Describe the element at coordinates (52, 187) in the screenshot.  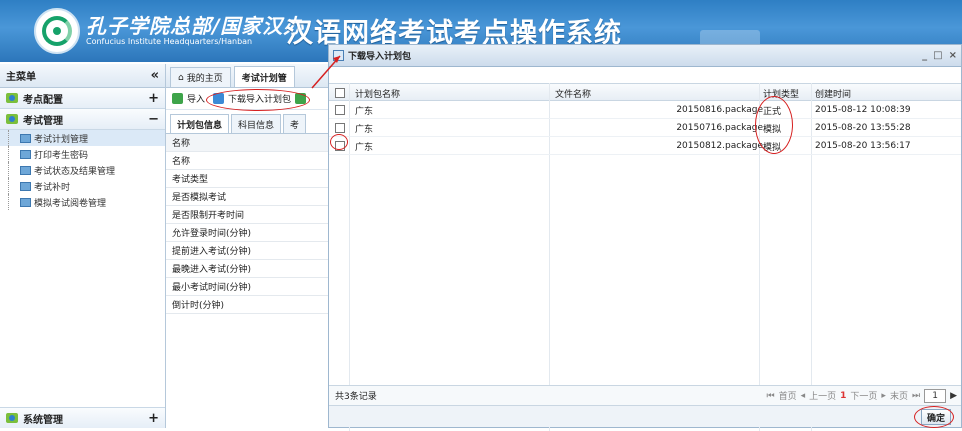
I see `sidebar-item-label: 考试补时` at that location.